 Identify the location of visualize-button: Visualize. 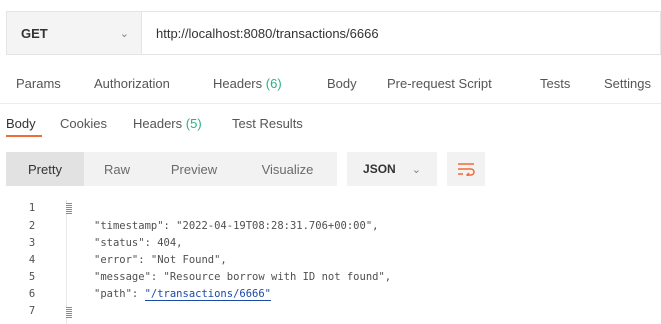
(287, 169).